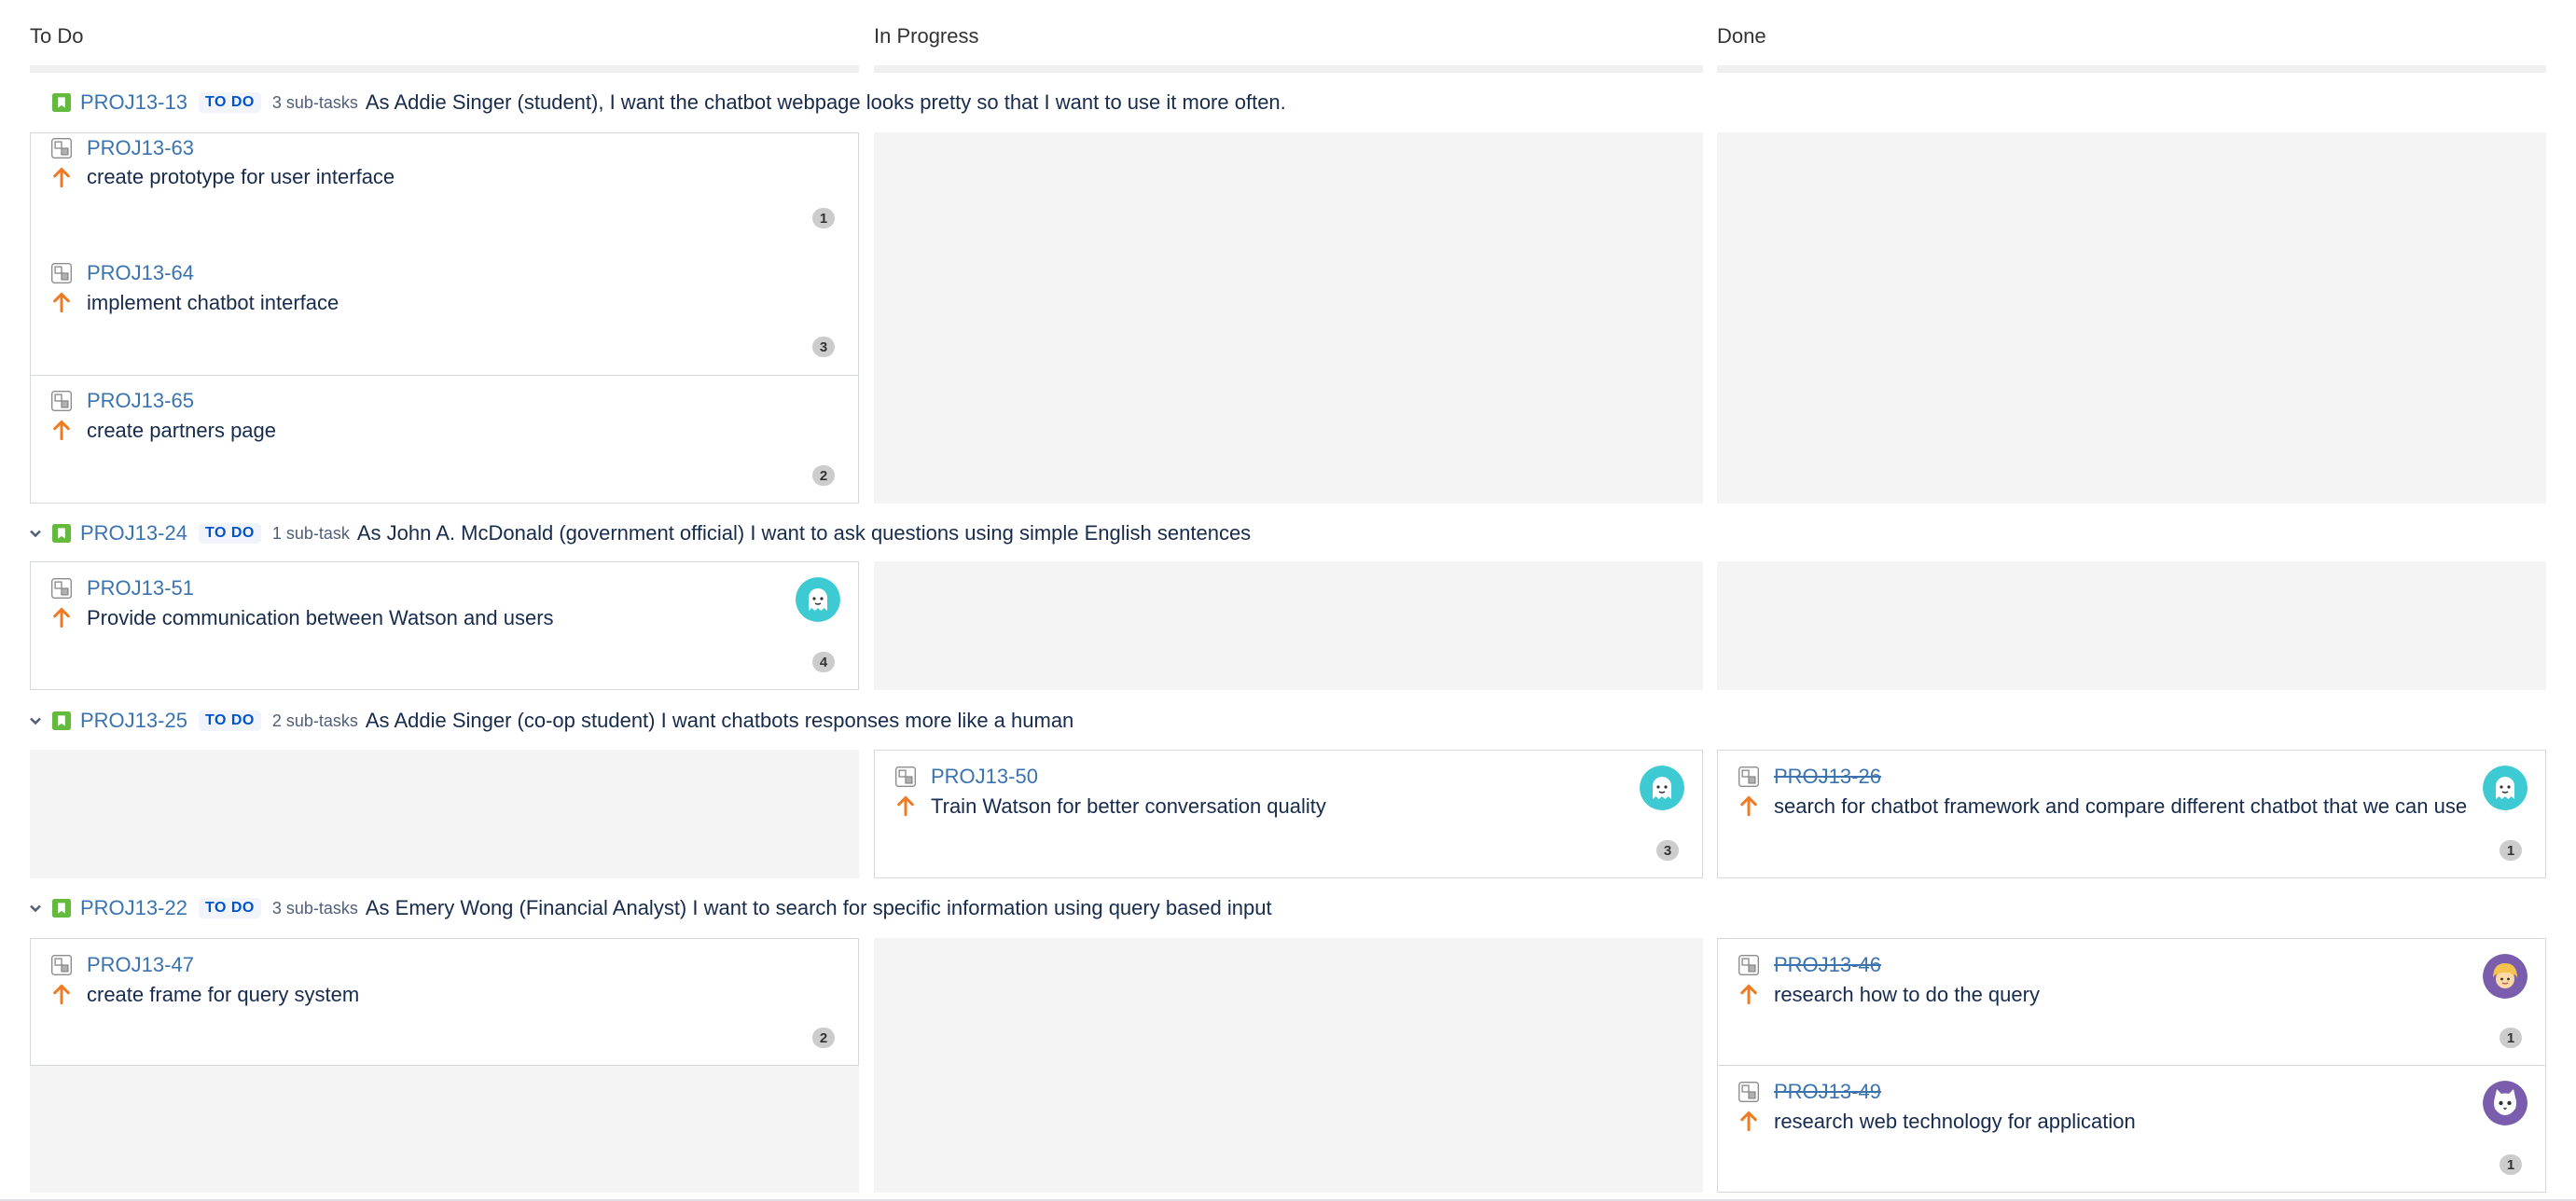 This screenshot has height=1201, width=2576. Describe the element at coordinates (2131, 69) in the screenshot. I see `column-strip-done` at that location.